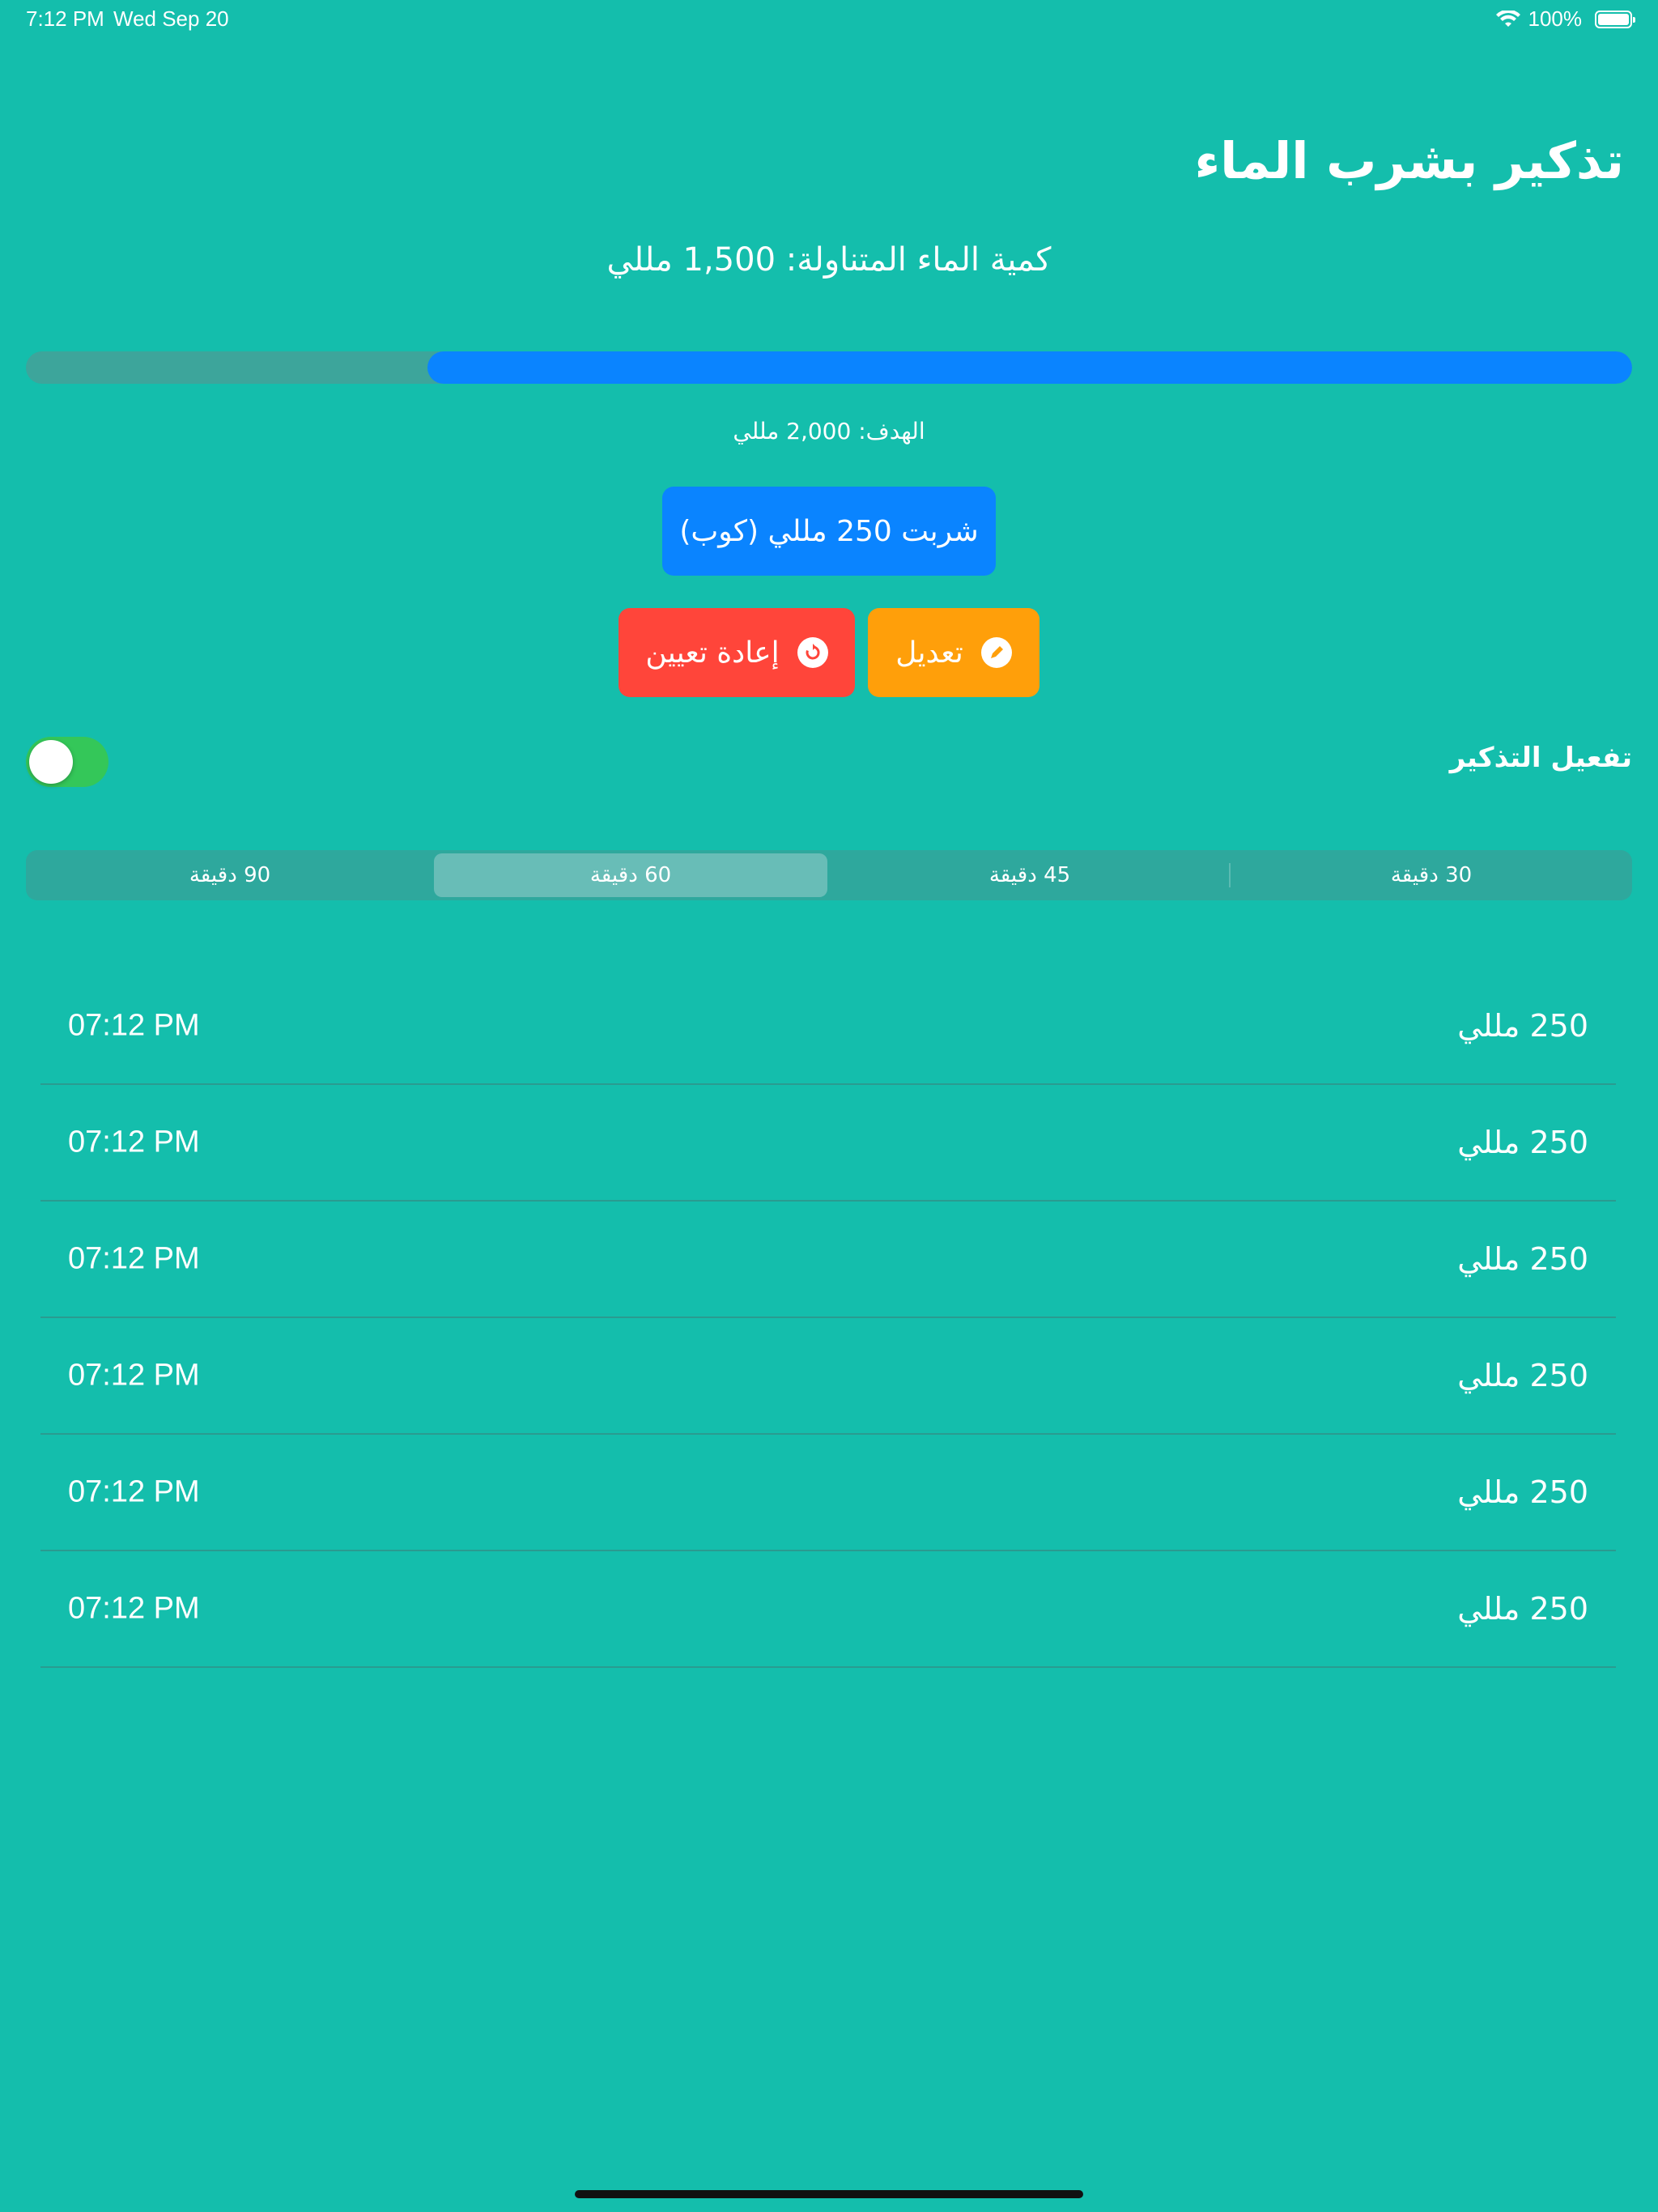 The width and height of the screenshot is (1658, 2212). Describe the element at coordinates (929, 653) in the screenshot. I see `edit-button-label: تعديل` at that location.